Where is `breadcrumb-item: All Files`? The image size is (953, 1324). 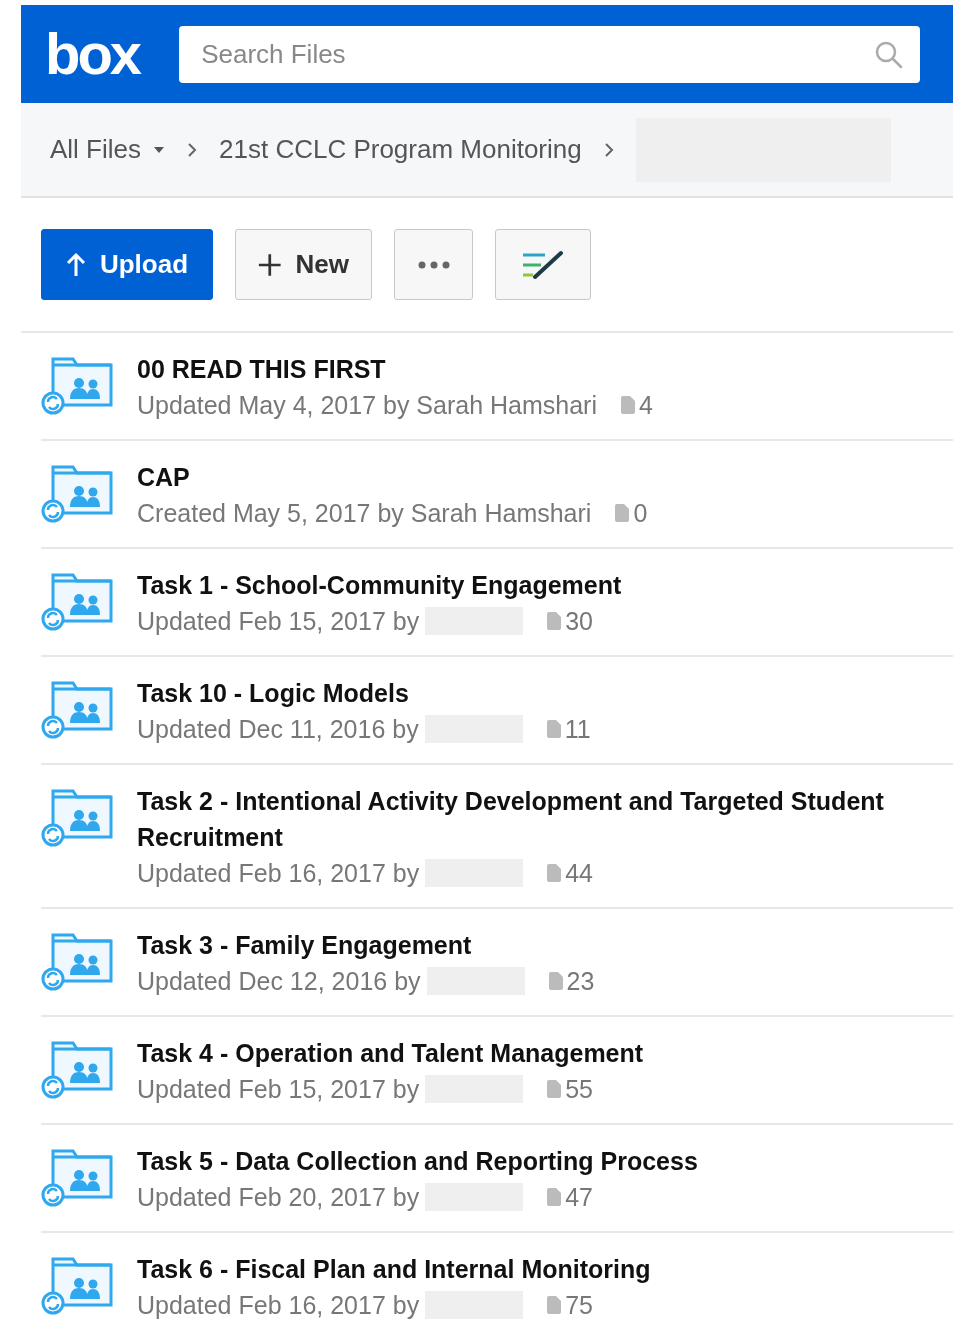 breadcrumb-item: All Files is located at coordinates (107, 149).